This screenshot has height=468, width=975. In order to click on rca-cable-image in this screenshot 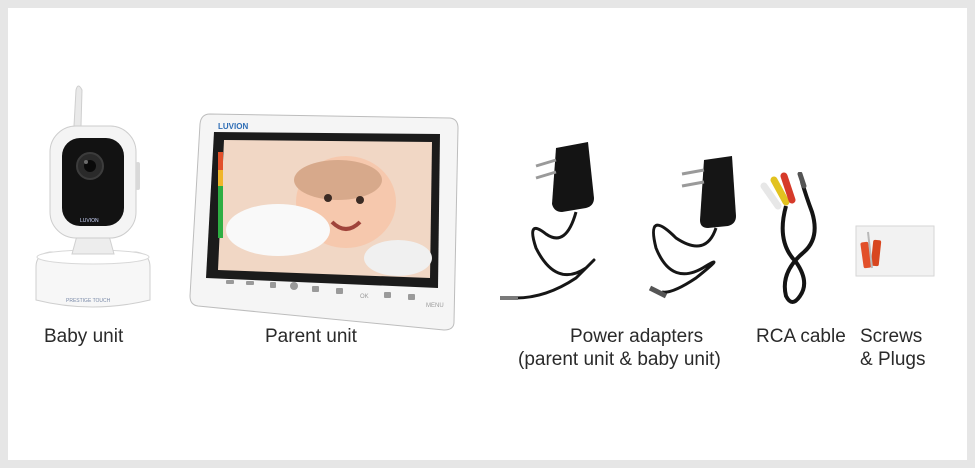, I will do `click(796, 242)`.